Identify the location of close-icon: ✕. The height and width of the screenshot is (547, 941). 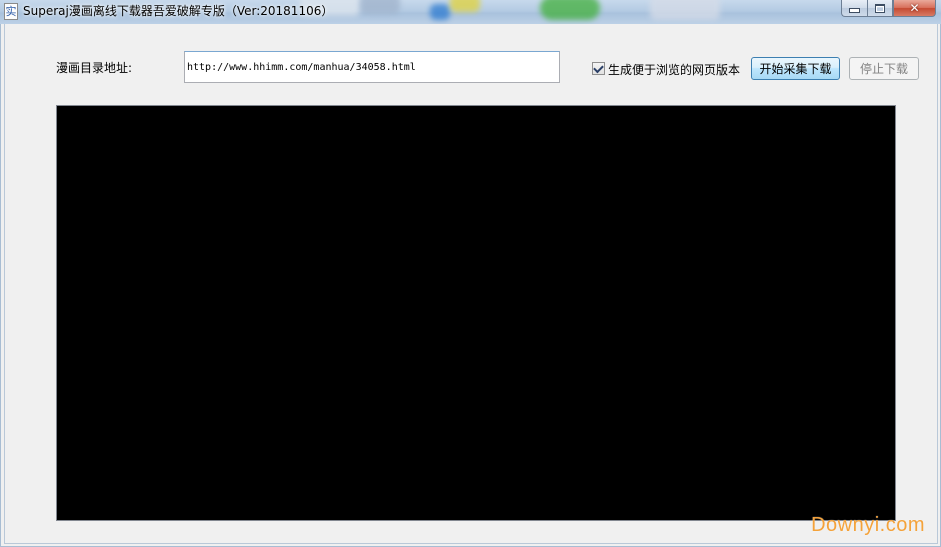
(914, 8).